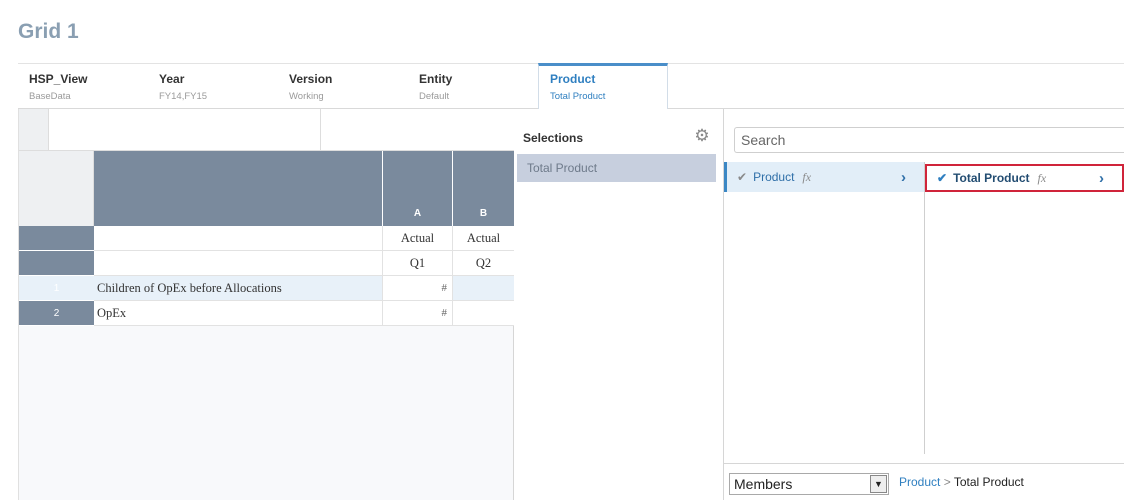 The image size is (1124, 500). Describe the element at coordinates (929, 140) in the screenshot. I see `search-input` at that location.